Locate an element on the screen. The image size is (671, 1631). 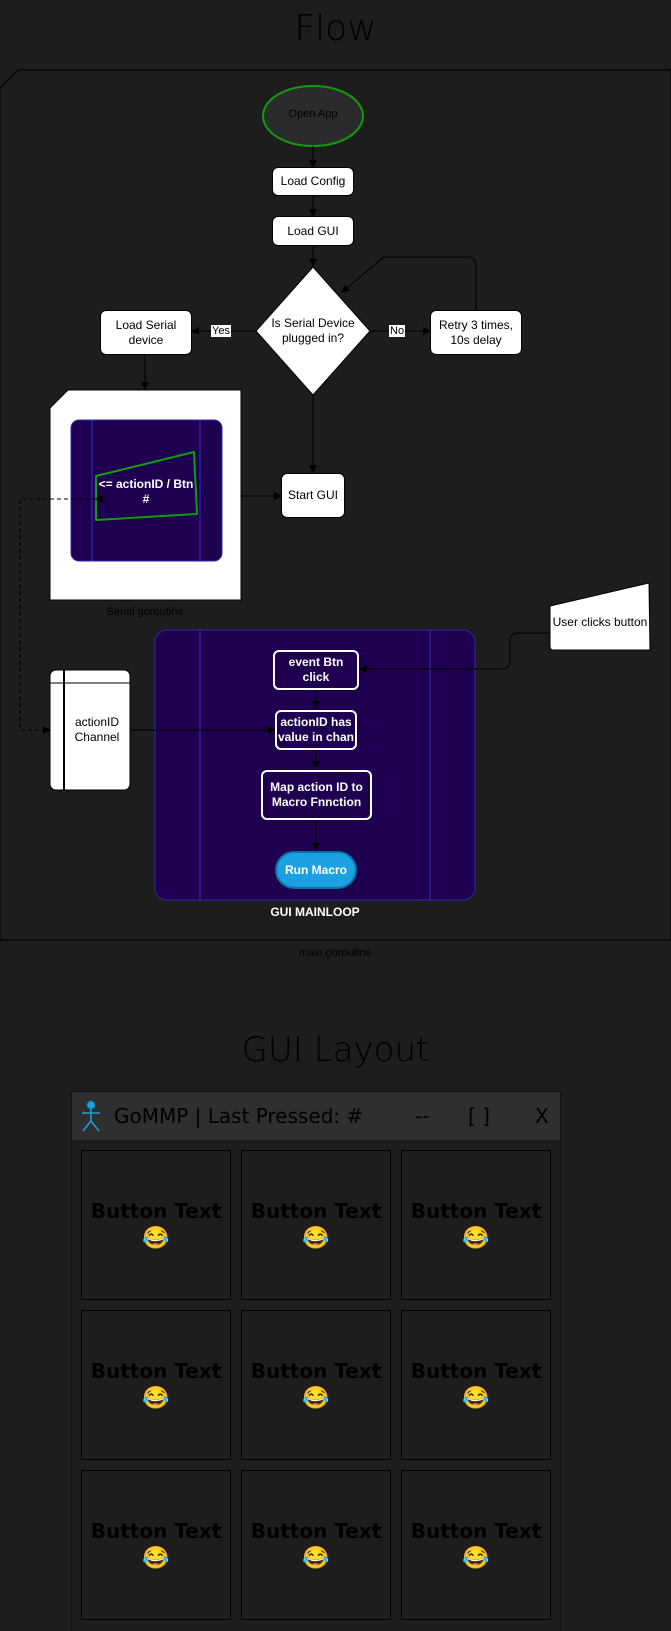
macro-button-1: Button Text 😂 is located at coordinates (156, 1225).